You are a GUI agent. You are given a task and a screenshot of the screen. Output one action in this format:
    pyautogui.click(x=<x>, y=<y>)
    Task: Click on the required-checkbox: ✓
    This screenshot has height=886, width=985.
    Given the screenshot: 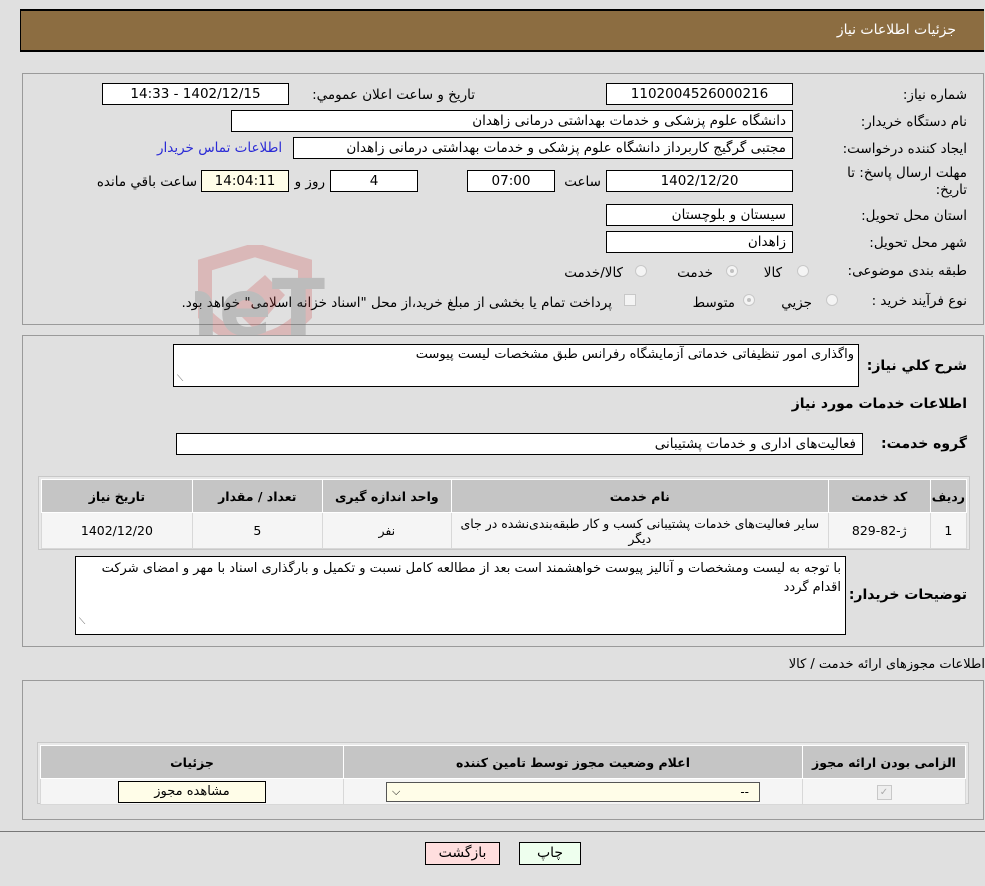 What is the action you would take?
    pyautogui.click(x=884, y=792)
    